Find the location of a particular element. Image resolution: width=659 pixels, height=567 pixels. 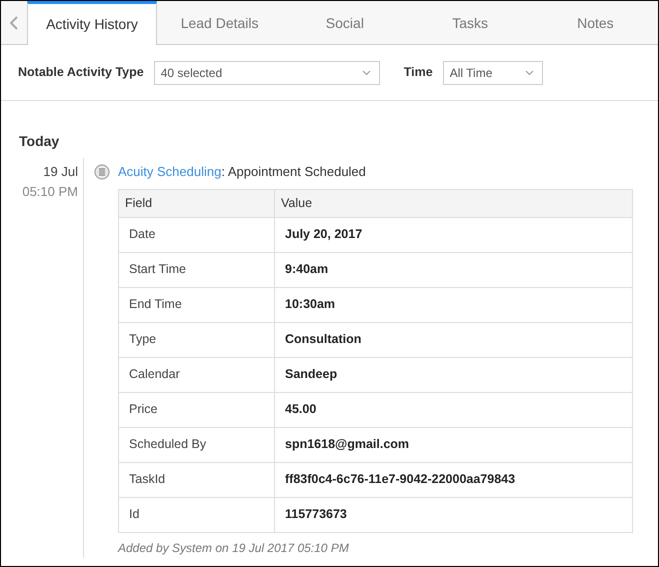

field-cell: TaskId is located at coordinates (196, 479).